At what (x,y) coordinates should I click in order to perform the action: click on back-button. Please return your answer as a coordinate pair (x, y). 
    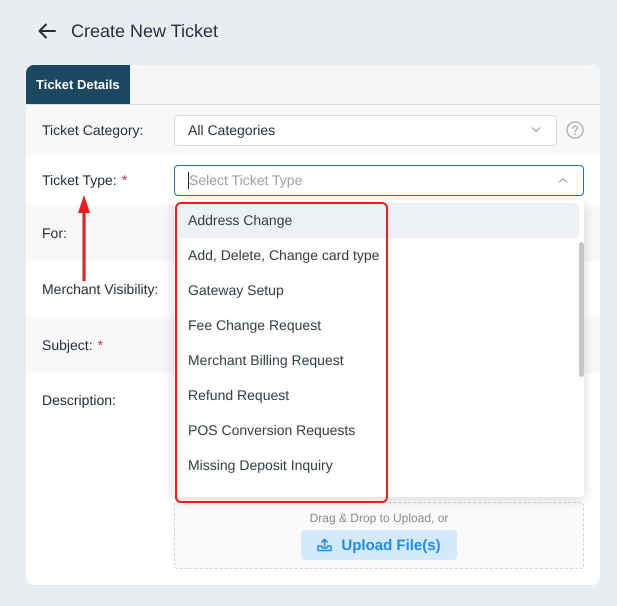
    Looking at the image, I should click on (47, 31).